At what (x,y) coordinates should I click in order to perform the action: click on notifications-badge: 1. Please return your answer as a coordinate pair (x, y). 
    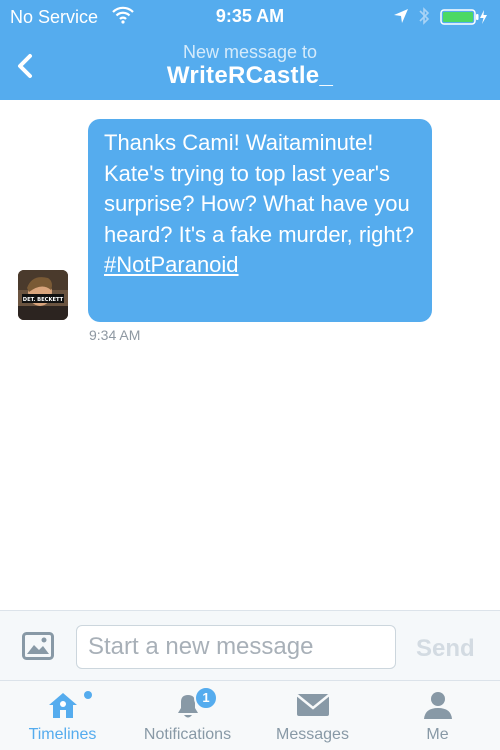
    Looking at the image, I should click on (206, 698).